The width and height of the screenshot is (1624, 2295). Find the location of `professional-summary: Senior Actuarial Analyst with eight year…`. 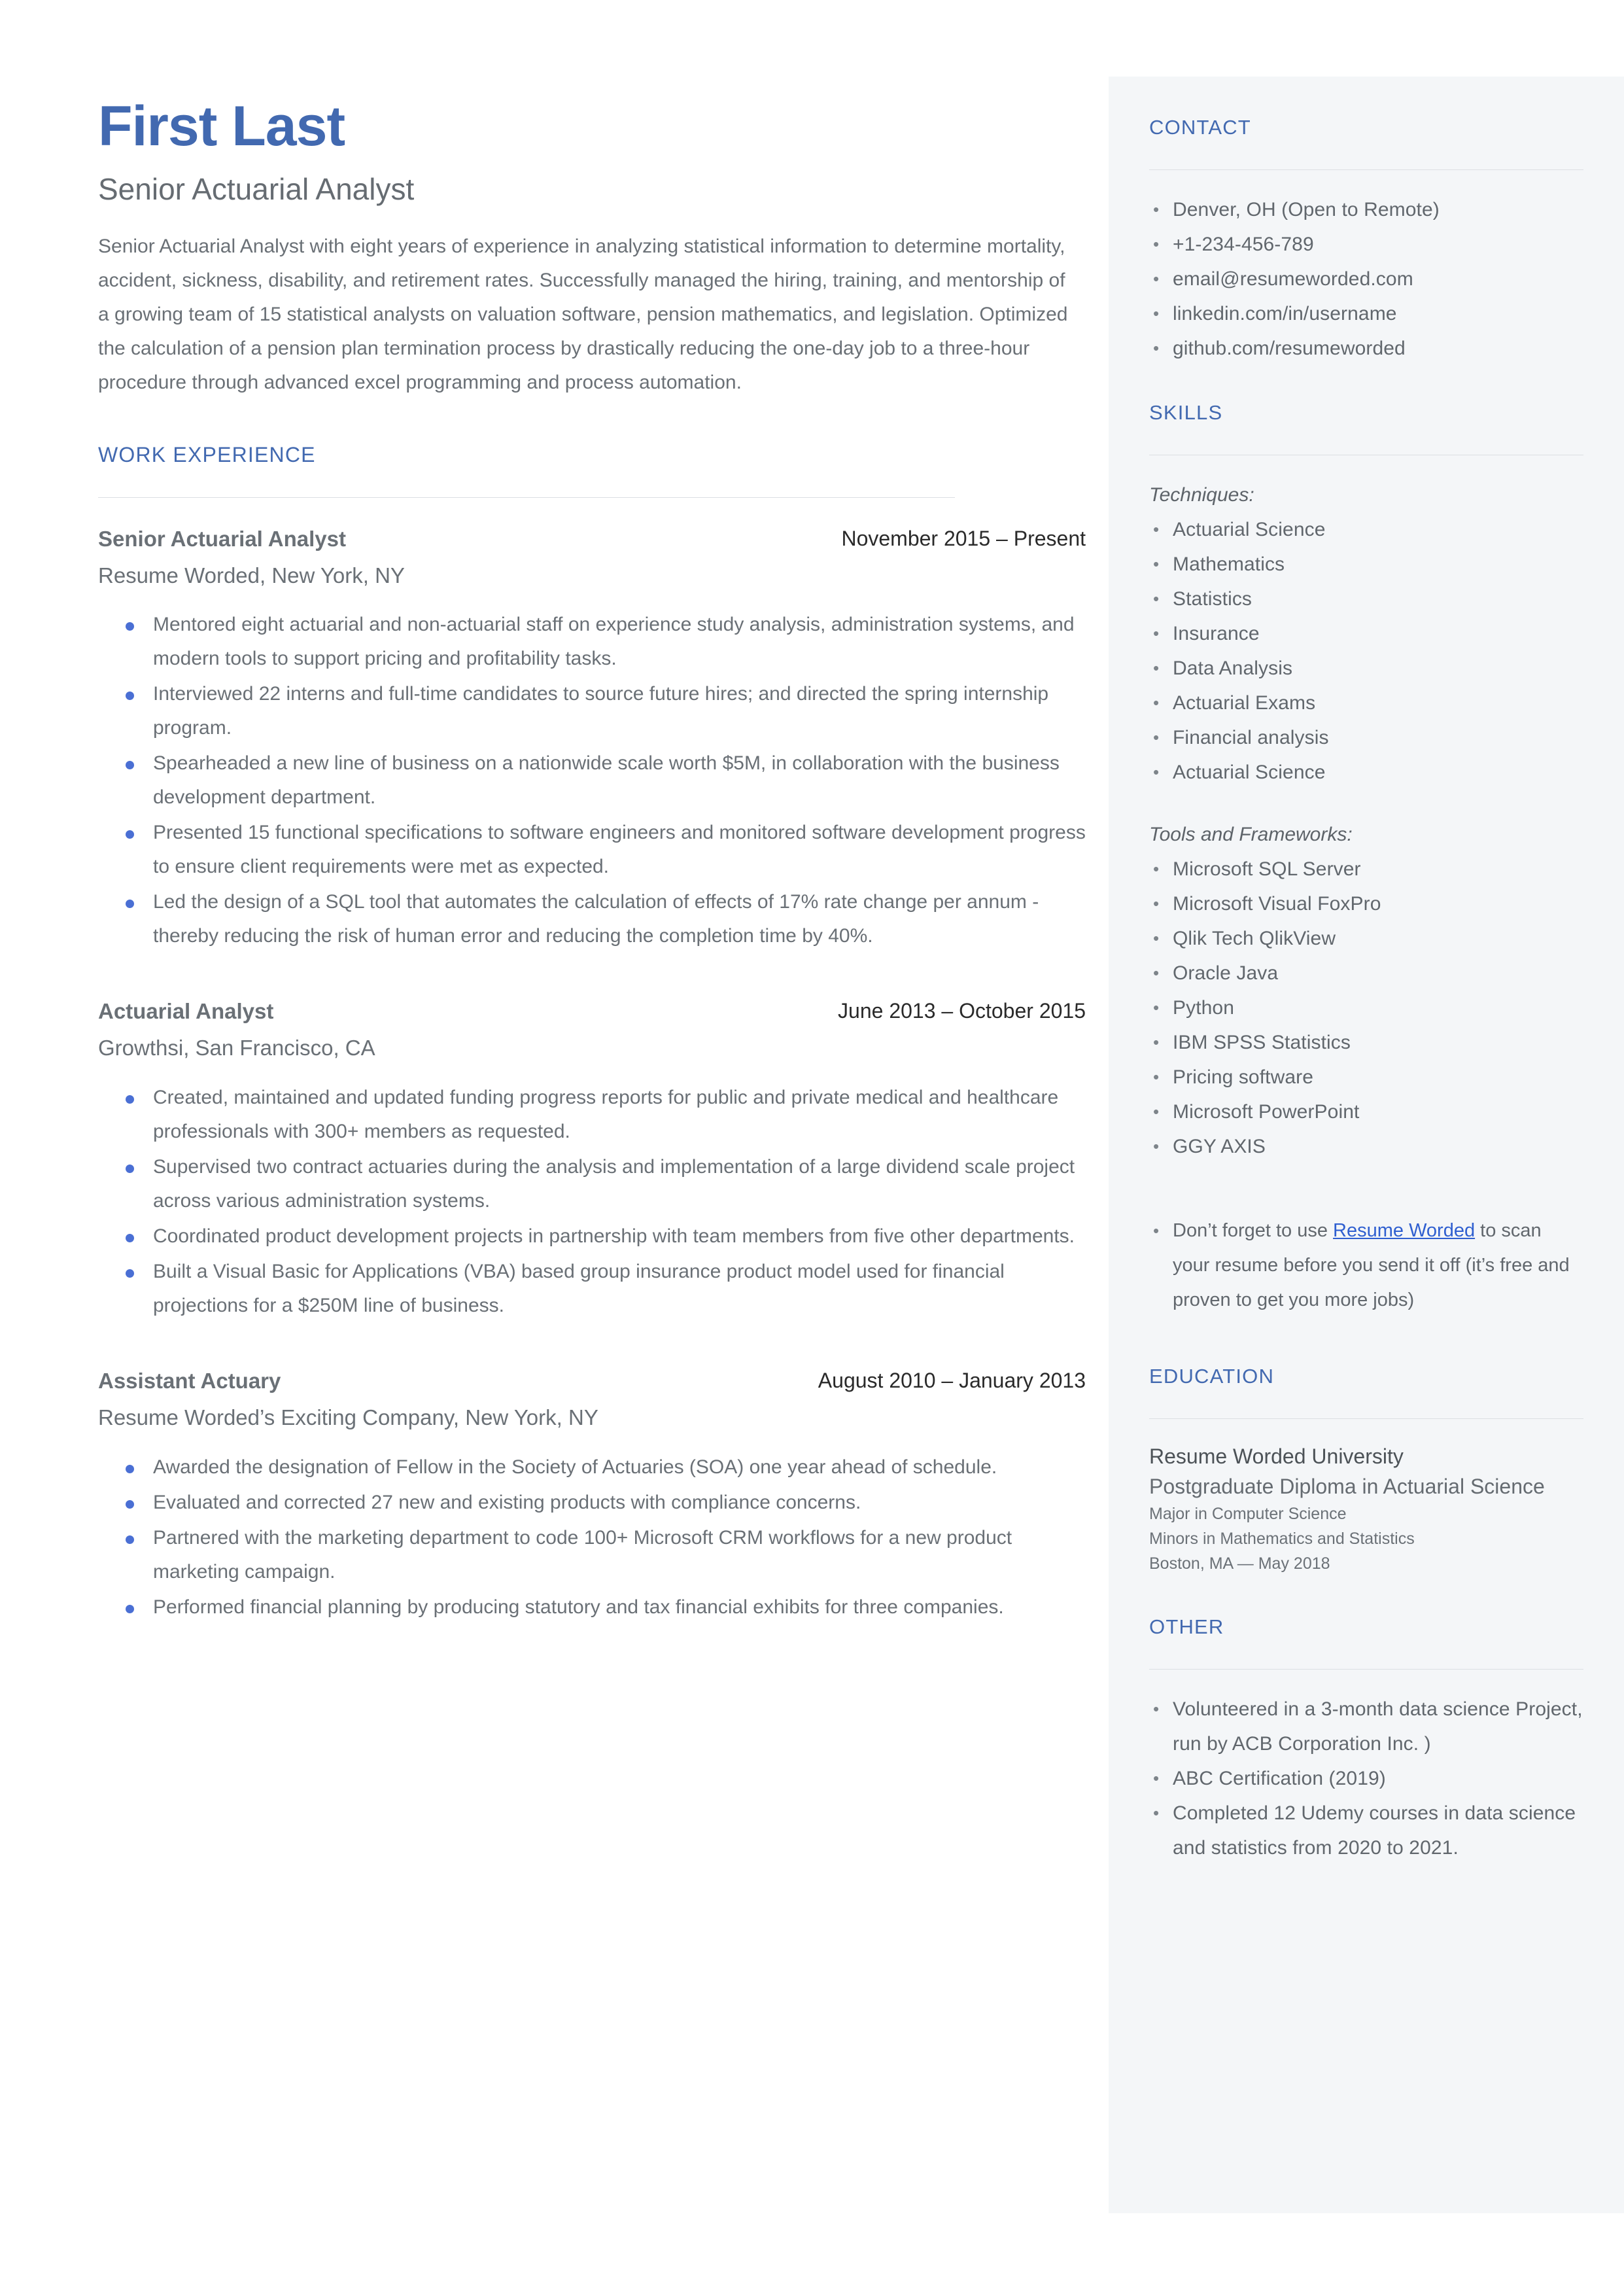

professional-summary: Senior Actuarial Analyst with eight year… is located at coordinates (583, 314).